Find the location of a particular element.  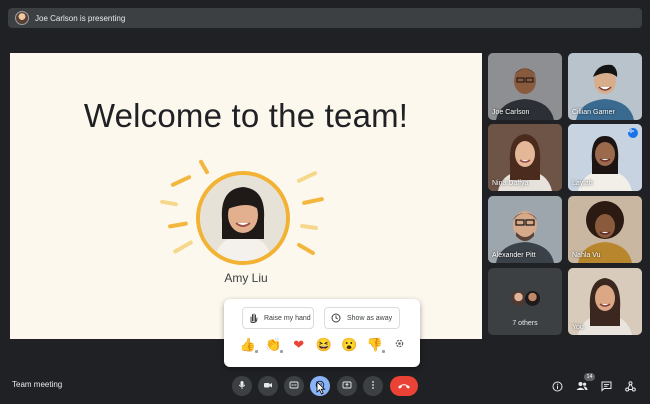

participant-name: Cillian Garner is located at coordinates (593, 112).